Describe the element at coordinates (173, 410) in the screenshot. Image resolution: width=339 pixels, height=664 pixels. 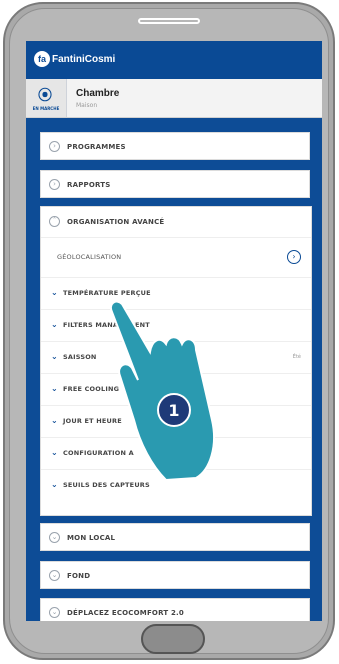
I see `step-number: 1` at that location.